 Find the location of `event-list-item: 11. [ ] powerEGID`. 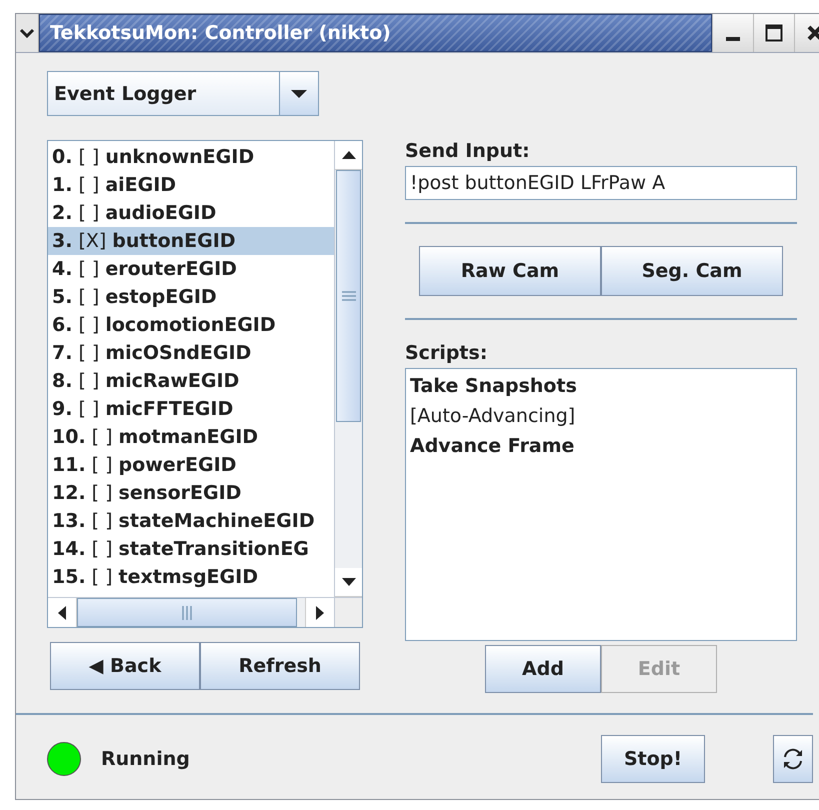

event-list-item: 11. [ ] powerEGID is located at coordinates (191, 465).